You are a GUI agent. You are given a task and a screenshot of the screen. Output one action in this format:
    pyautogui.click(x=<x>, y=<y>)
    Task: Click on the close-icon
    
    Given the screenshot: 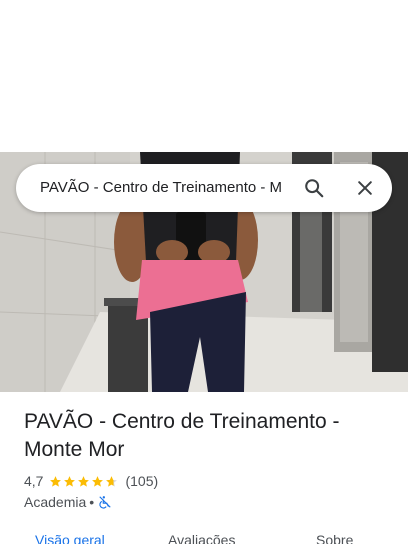 What is the action you would take?
    pyautogui.click(x=365, y=188)
    